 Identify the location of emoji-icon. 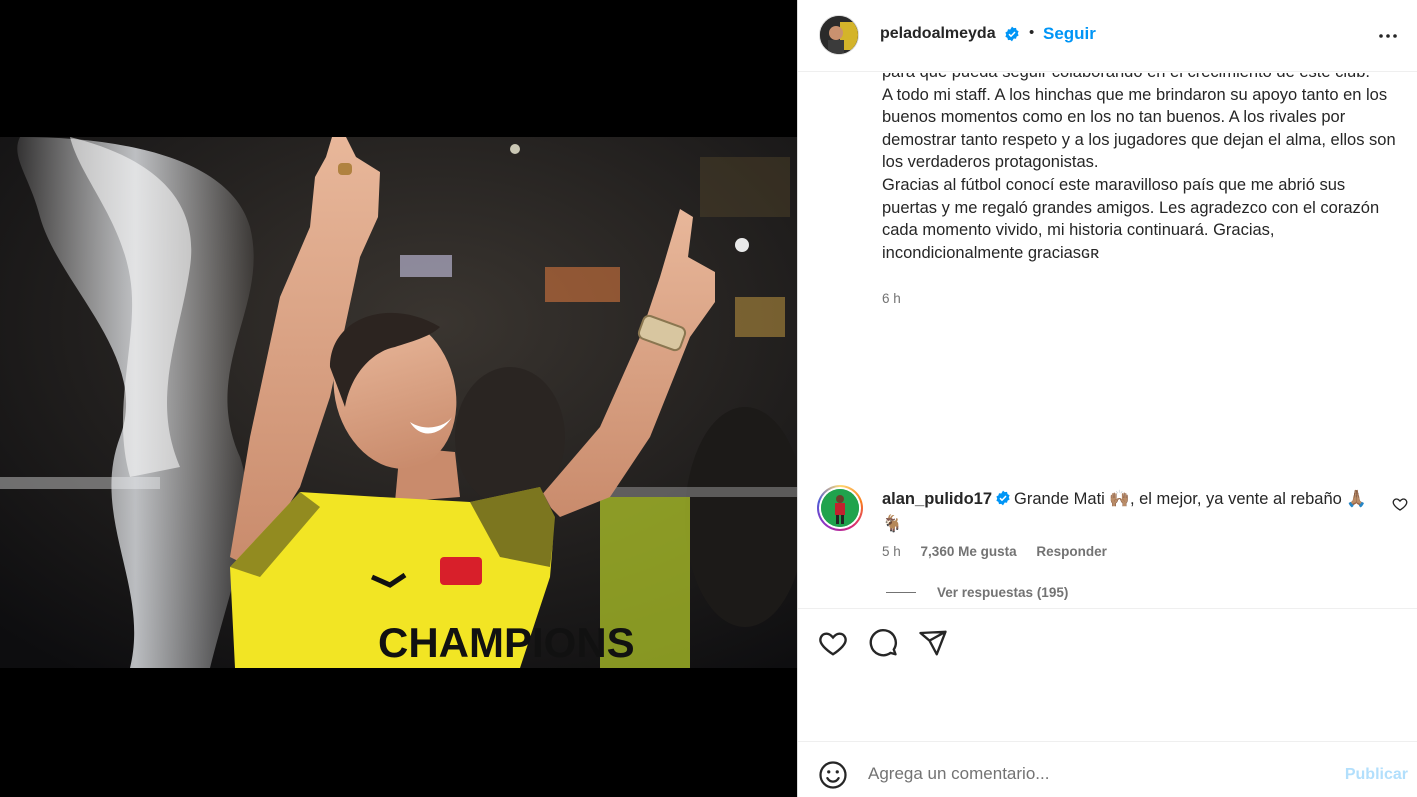
(833, 775).